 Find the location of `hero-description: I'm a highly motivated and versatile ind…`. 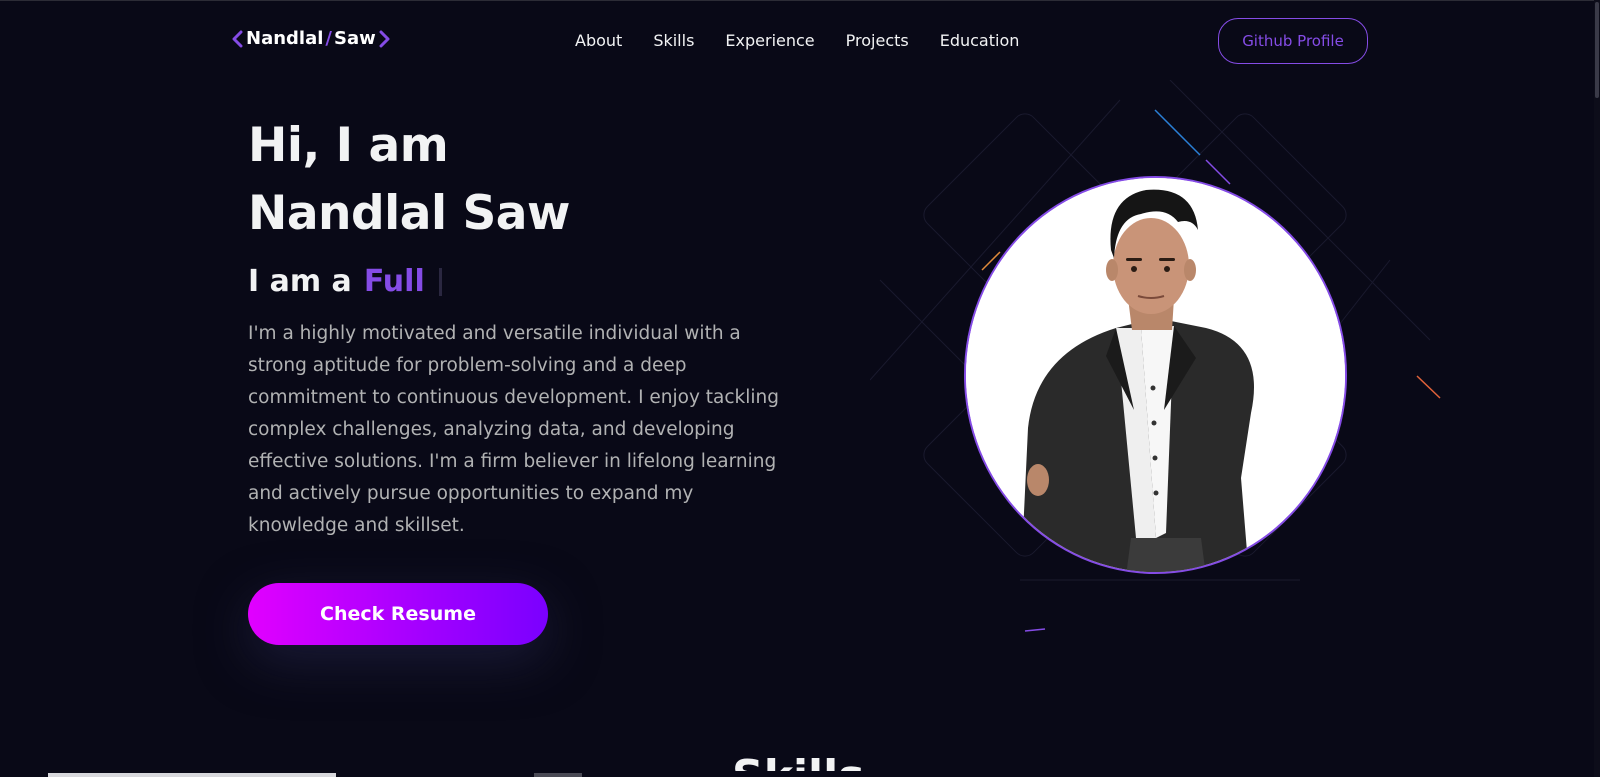

hero-description: I'm a highly motivated and versatile ind… is located at coordinates (514, 429).